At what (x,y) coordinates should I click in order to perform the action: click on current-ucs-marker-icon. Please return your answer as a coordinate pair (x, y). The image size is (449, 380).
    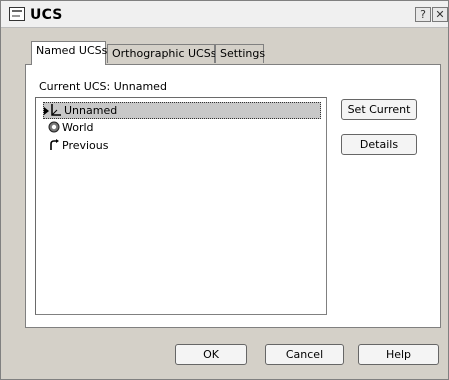
    Looking at the image, I should click on (46, 111).